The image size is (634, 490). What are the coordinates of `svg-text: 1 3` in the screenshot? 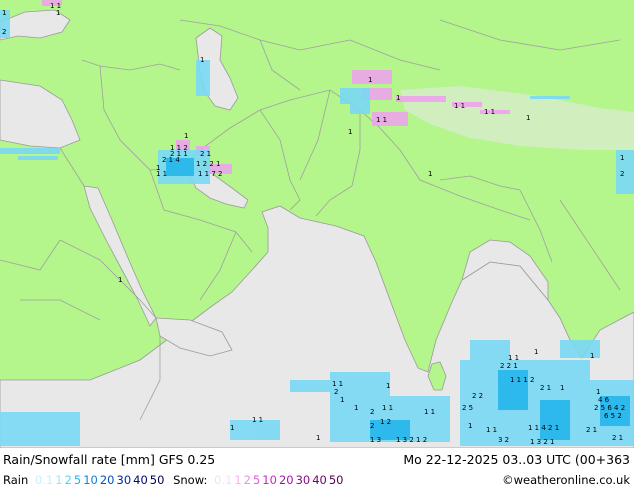 It's located at (375, 440).